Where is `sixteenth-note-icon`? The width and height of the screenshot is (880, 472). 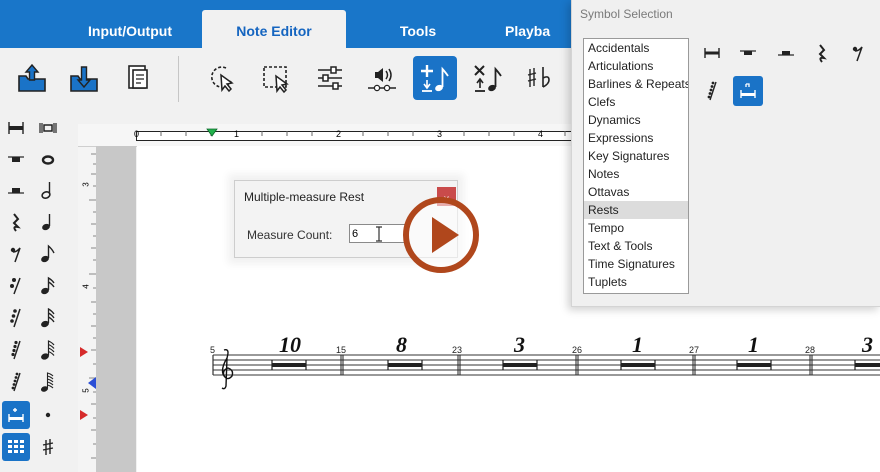
sixteenth-note-icon is located at coordinates (48, 285).